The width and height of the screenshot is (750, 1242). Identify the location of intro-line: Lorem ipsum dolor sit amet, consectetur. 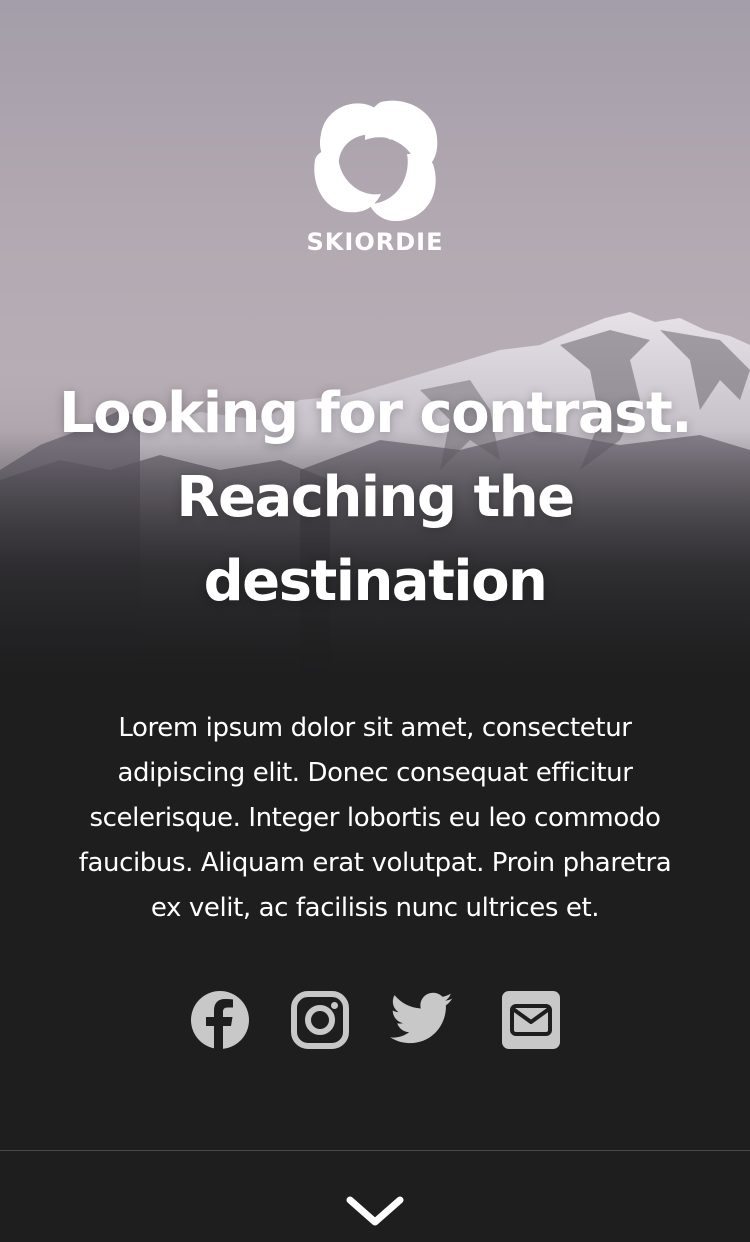
(375, 728).